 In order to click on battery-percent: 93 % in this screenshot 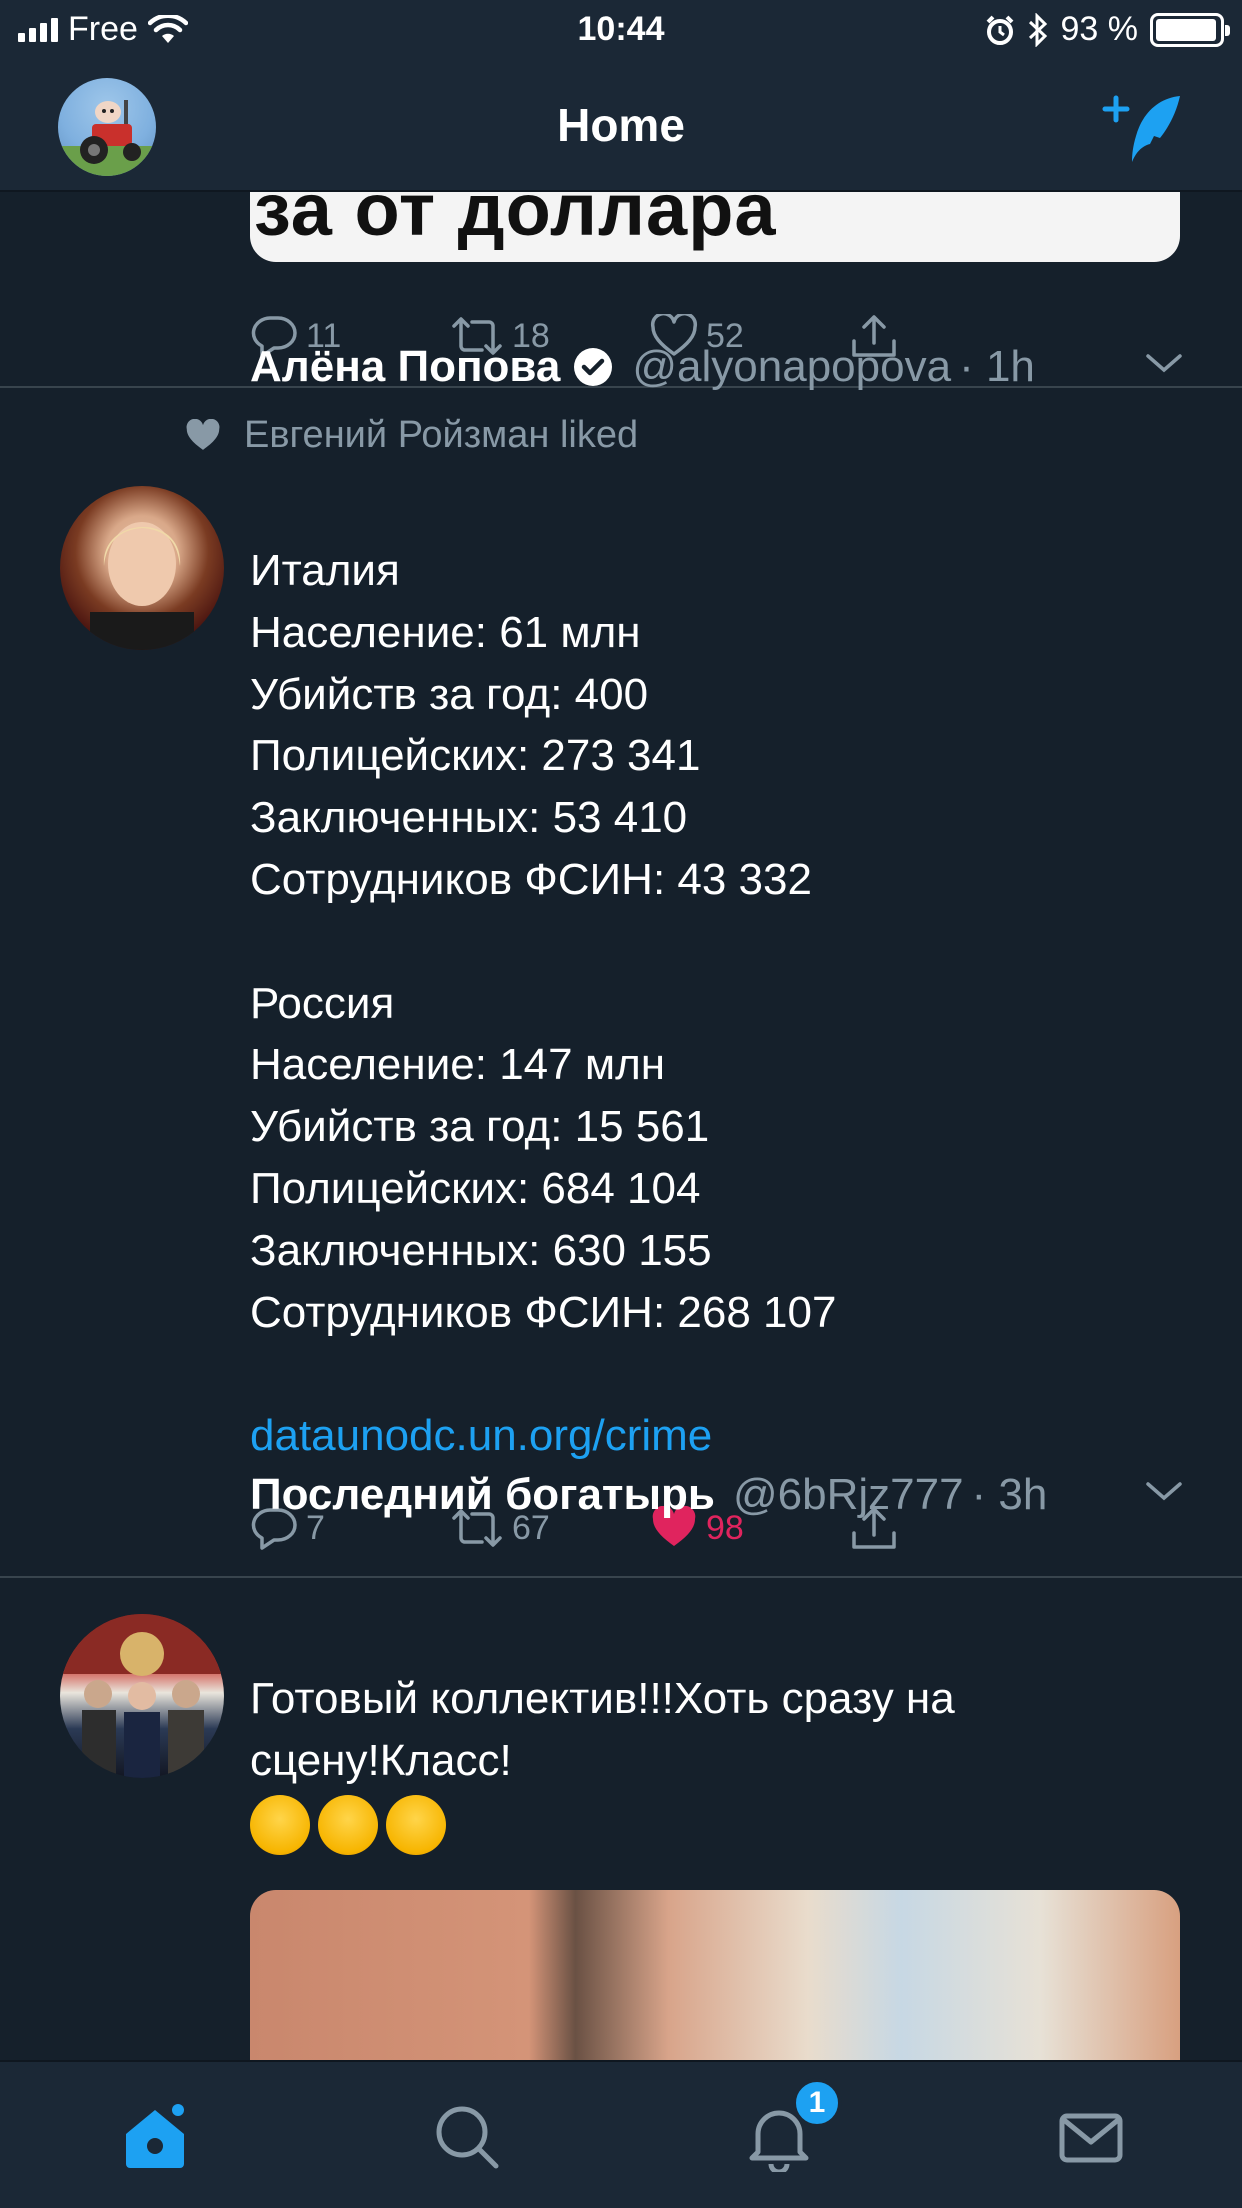, I will do `click(1099, 29)`.